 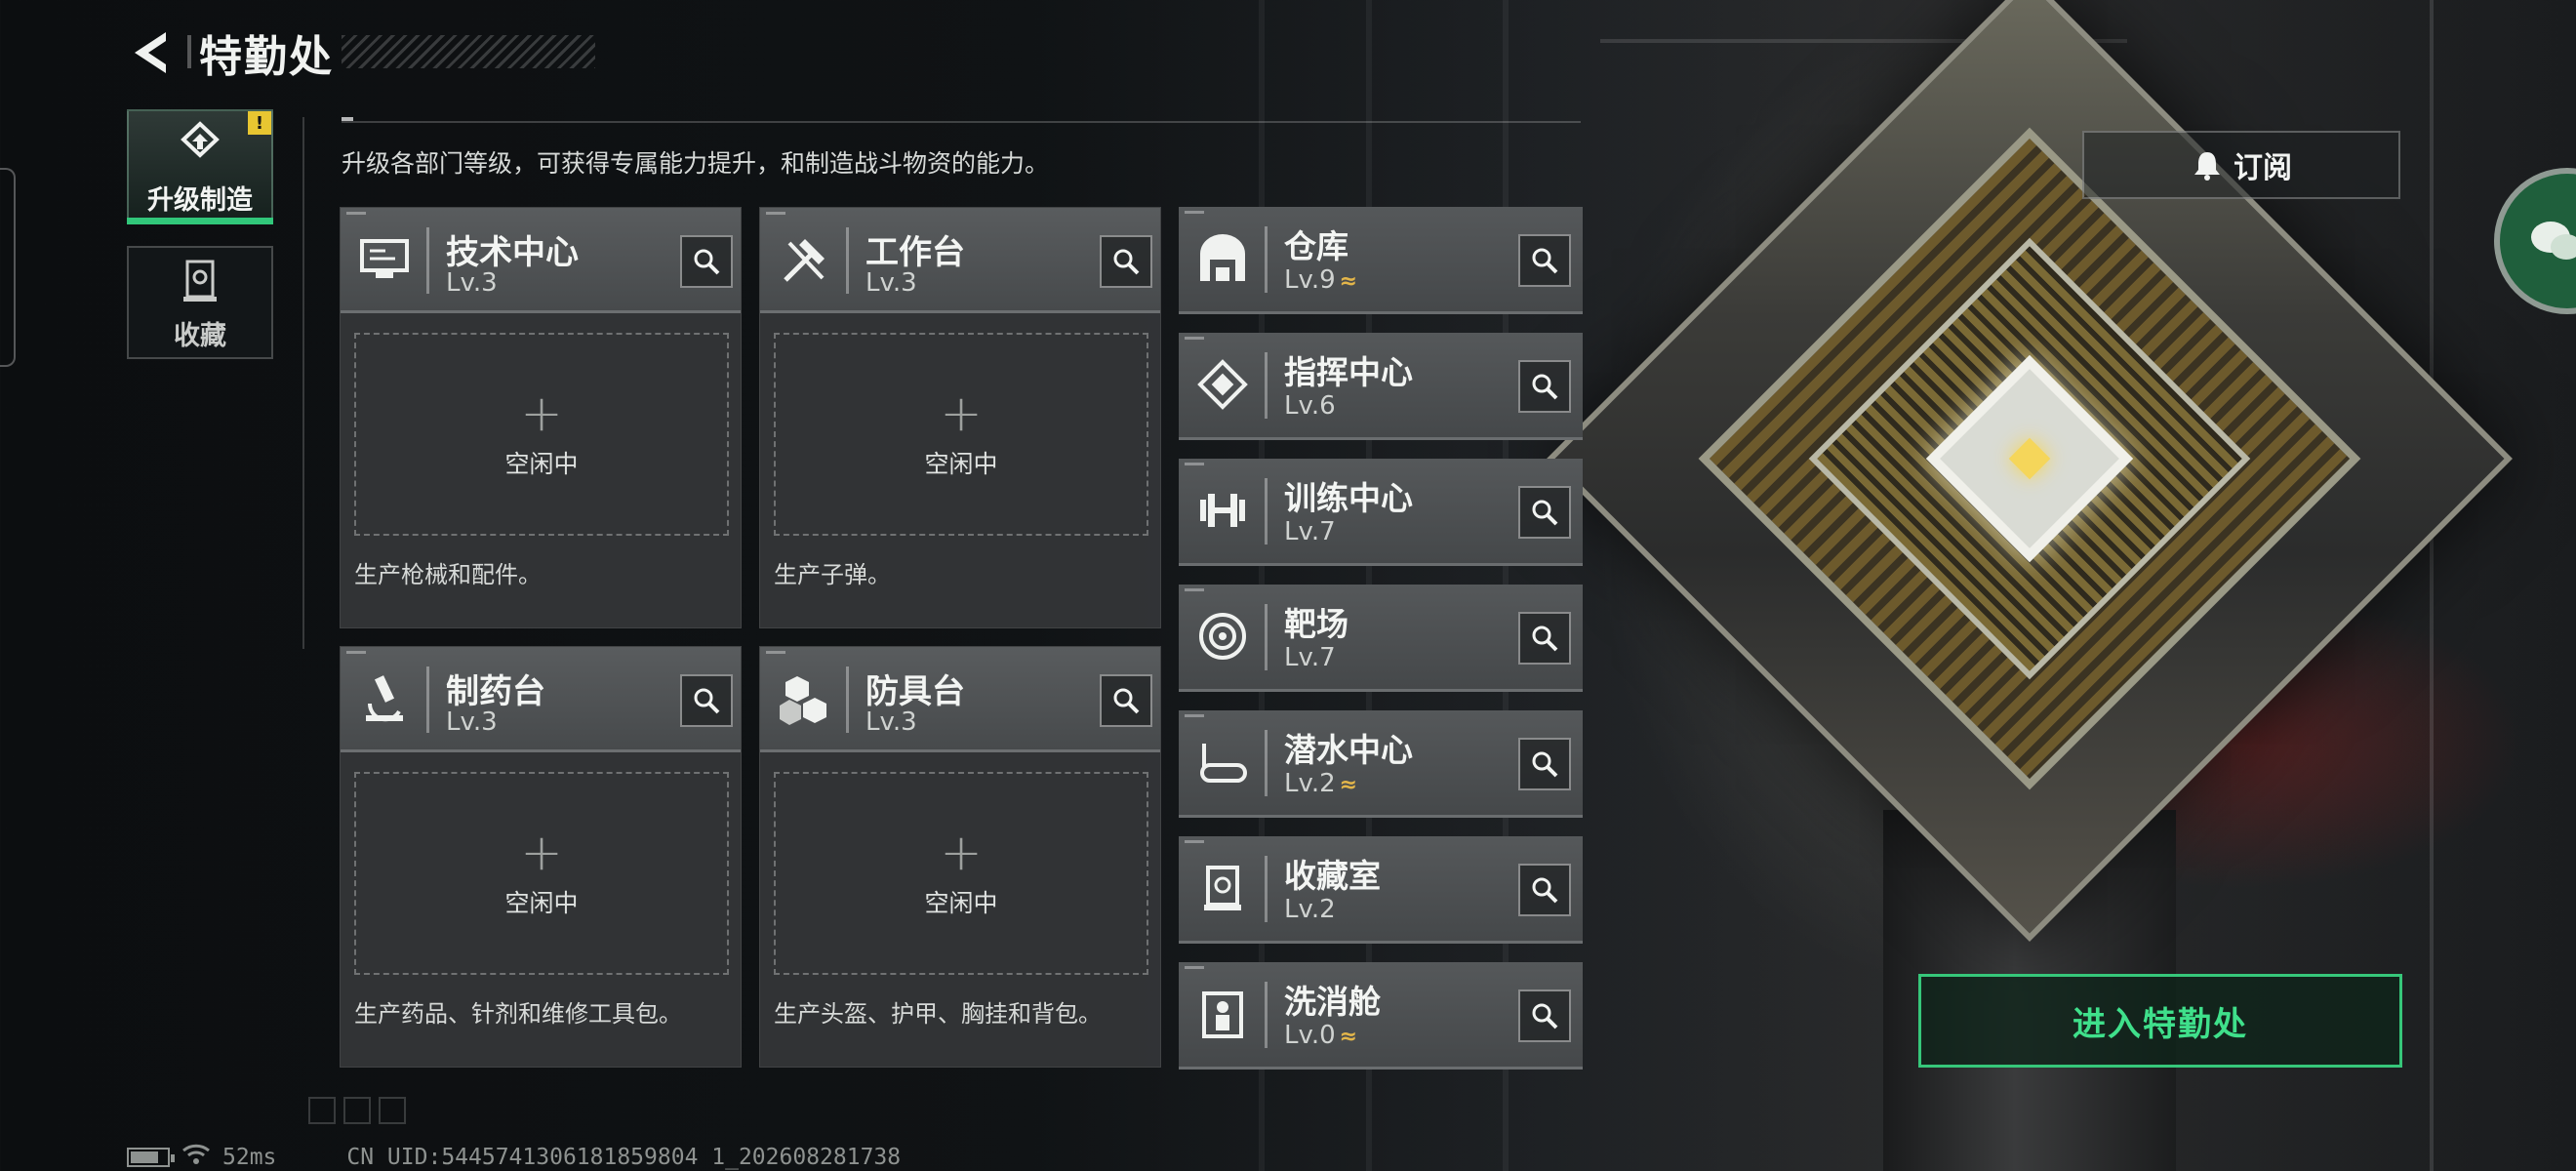 What do you see at coordinates (1222, 510) in the screenshot?
I see `dumbbell-icon` at bounding box center [1222, 510].